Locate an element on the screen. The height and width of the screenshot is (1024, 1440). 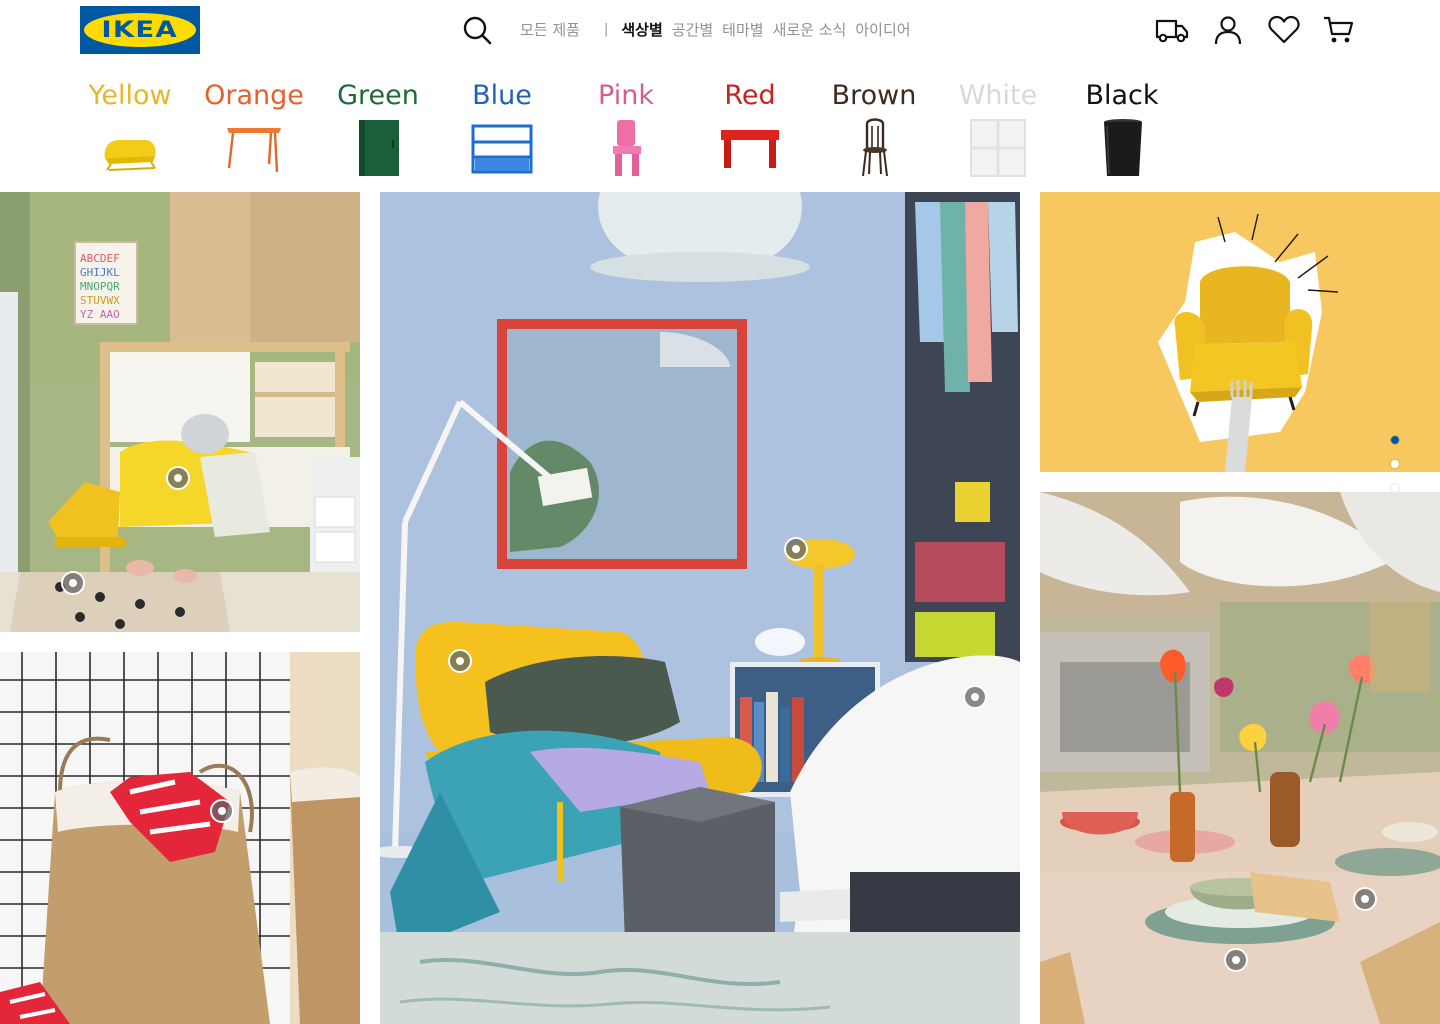
orange-side-table-thumbnail is located at coordinates (254, 150).